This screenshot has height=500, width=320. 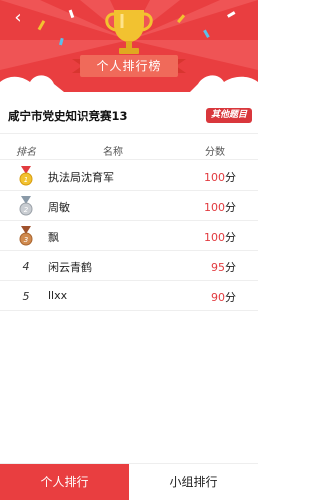 I want to click on user-name: 飘, so click(x=53, y=237).